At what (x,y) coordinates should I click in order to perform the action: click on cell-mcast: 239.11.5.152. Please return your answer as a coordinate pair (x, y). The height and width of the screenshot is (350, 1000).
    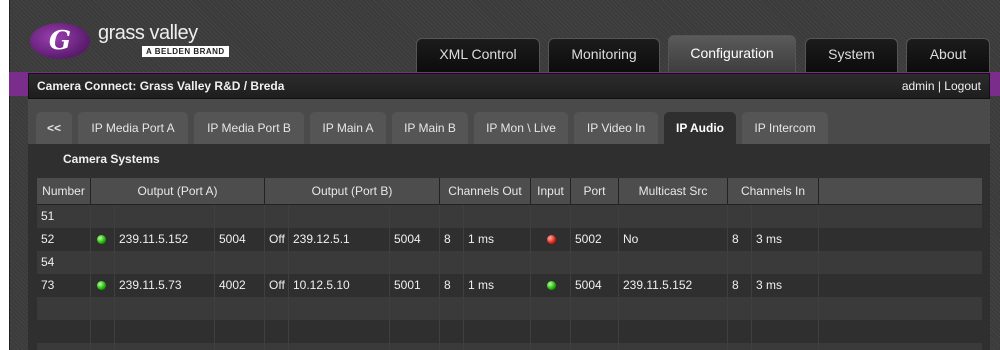
    Looking at the image, I should click on (673, 285).